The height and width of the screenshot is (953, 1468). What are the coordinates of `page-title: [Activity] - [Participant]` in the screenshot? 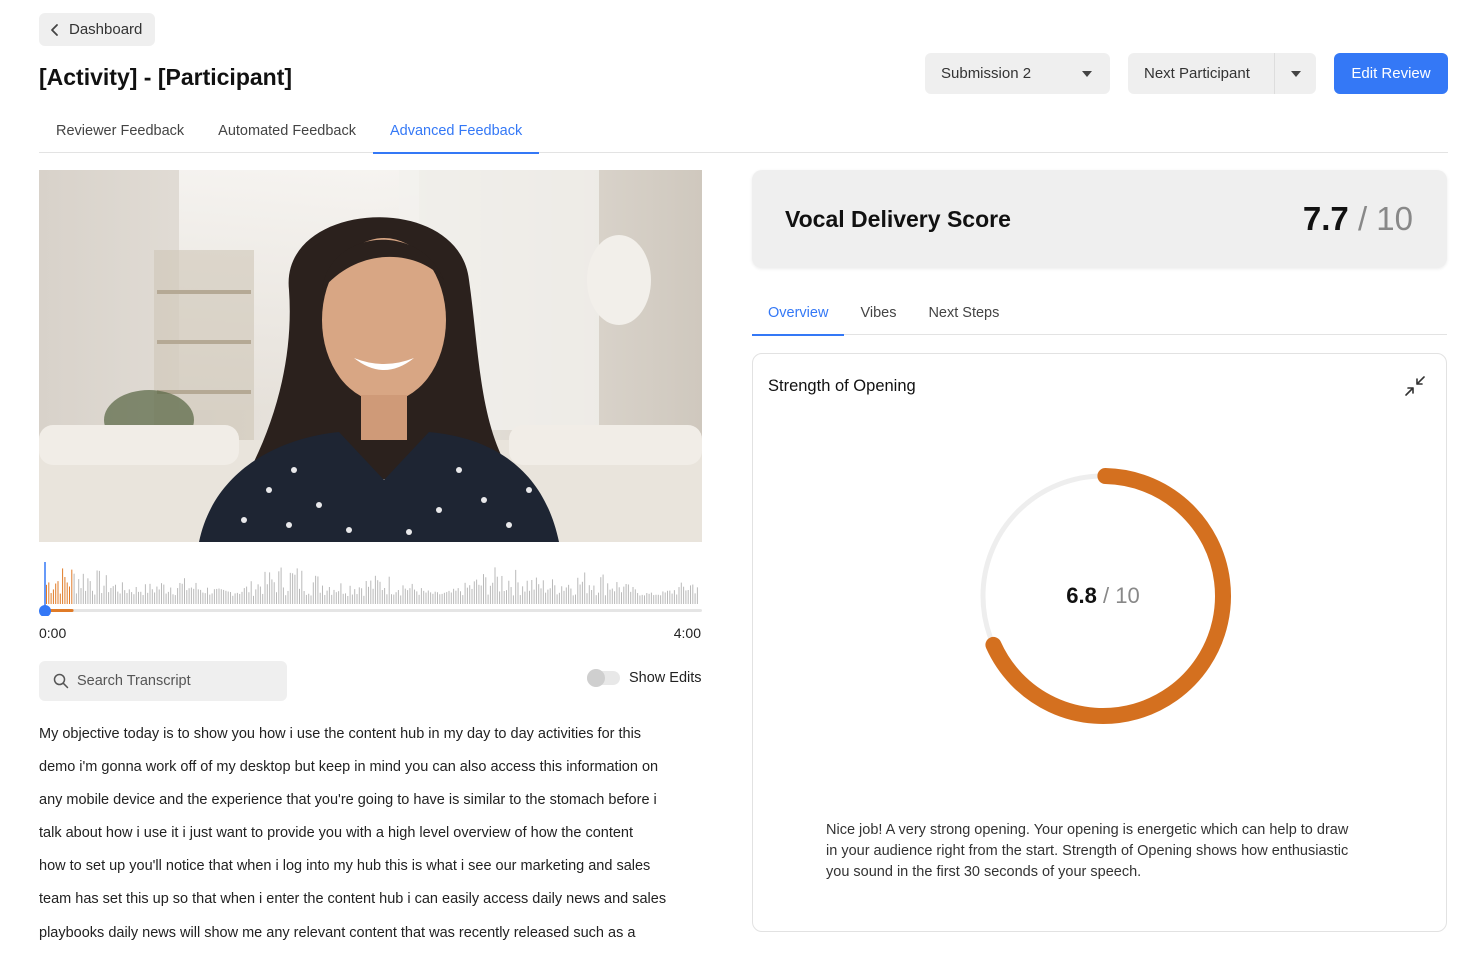 It's located at (166, 77).